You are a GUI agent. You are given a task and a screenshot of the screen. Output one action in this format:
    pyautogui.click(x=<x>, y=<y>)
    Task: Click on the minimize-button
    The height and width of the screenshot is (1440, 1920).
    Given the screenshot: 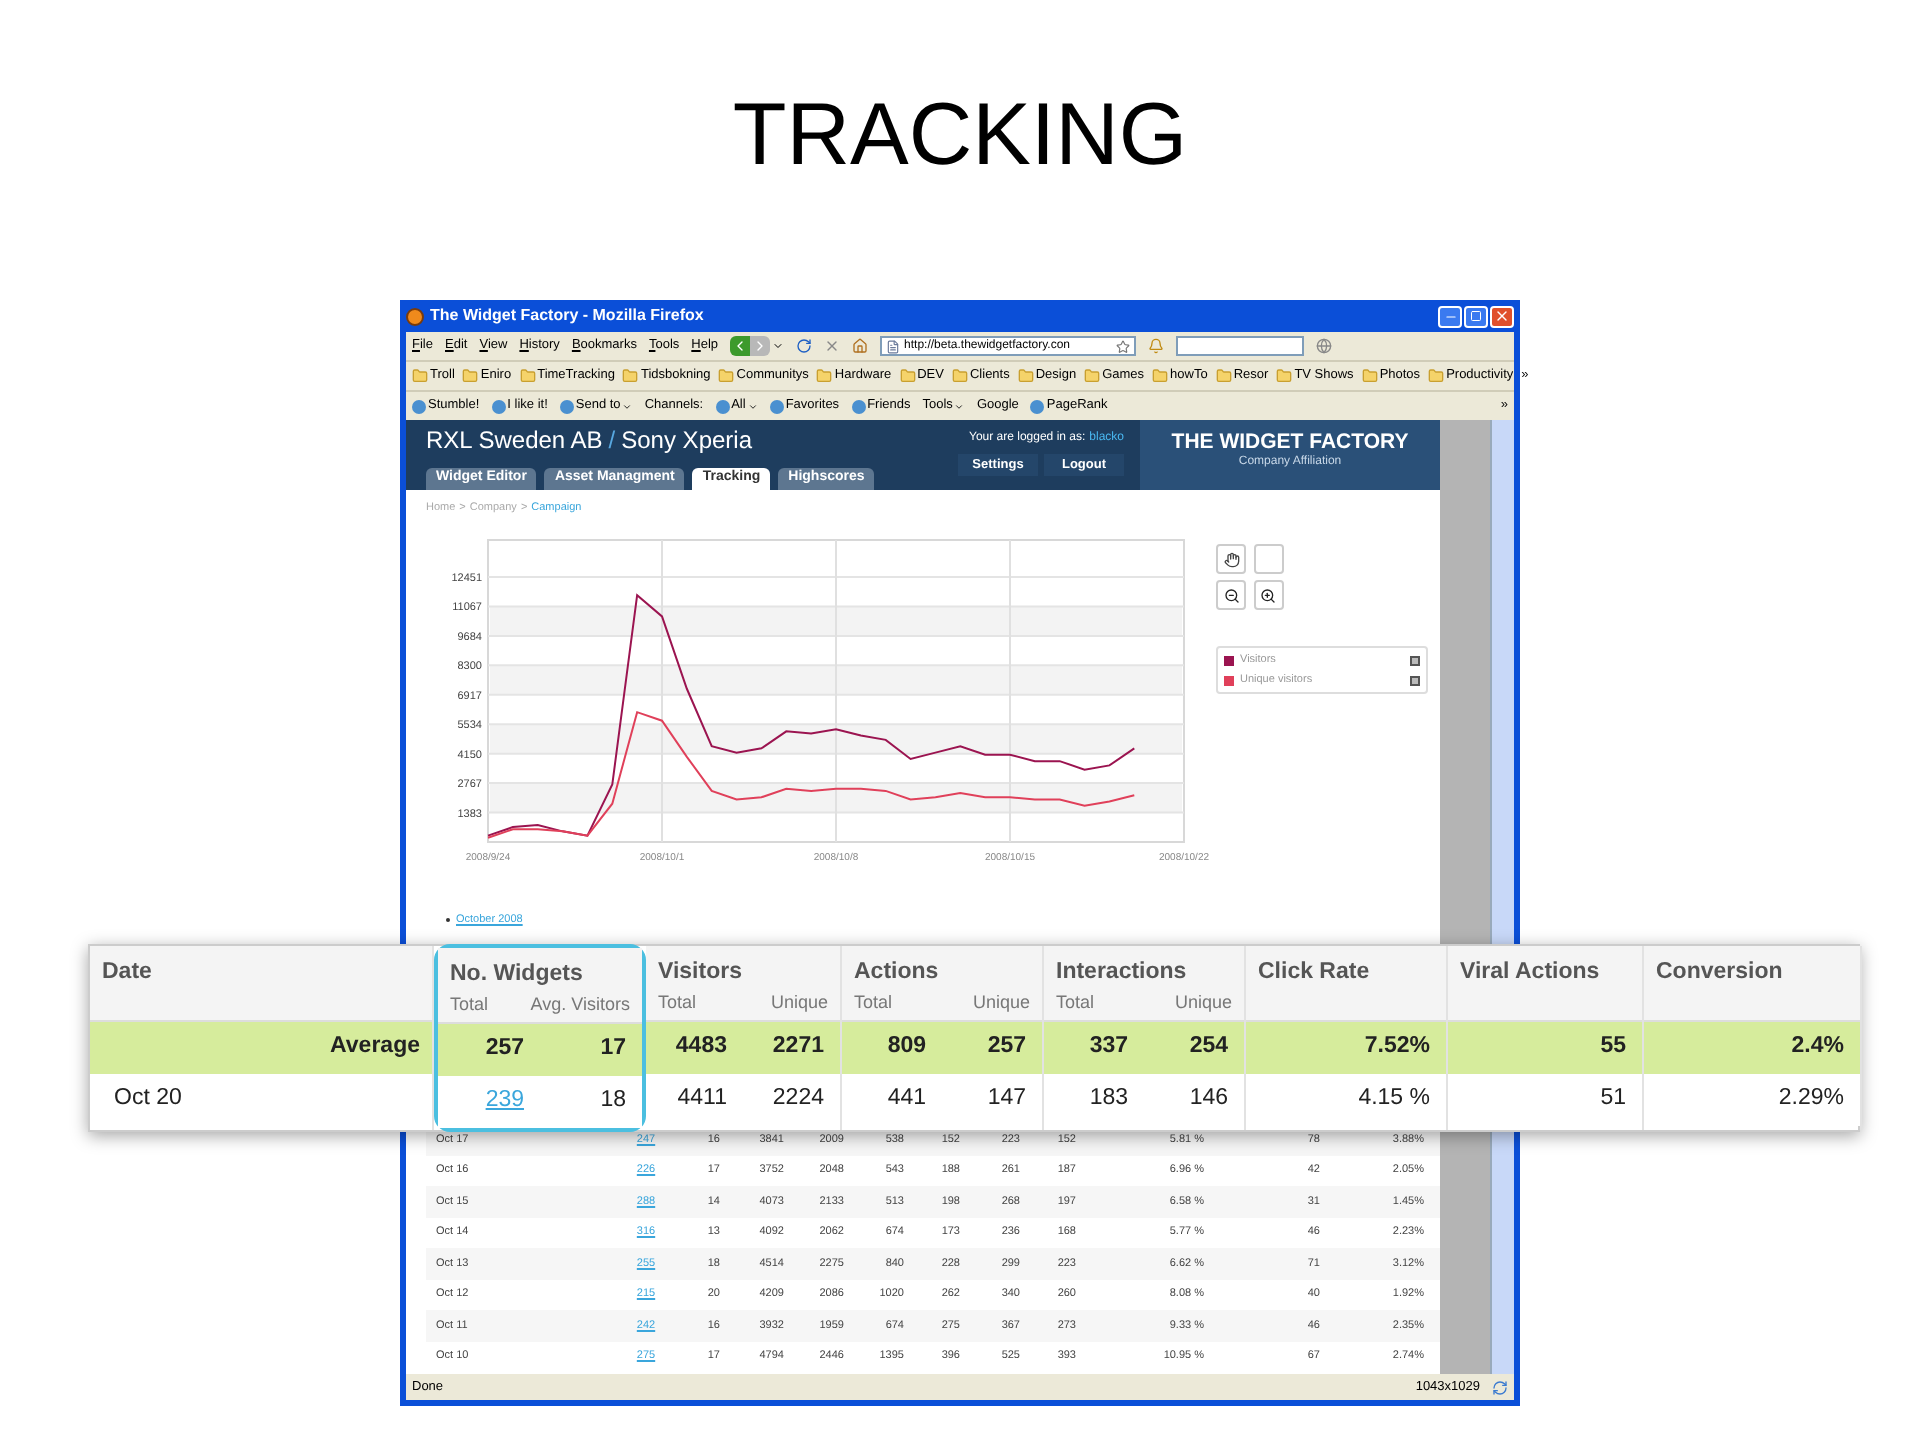 What is the action you would take?
    pyautogui.click(x=1450, y=316)
    